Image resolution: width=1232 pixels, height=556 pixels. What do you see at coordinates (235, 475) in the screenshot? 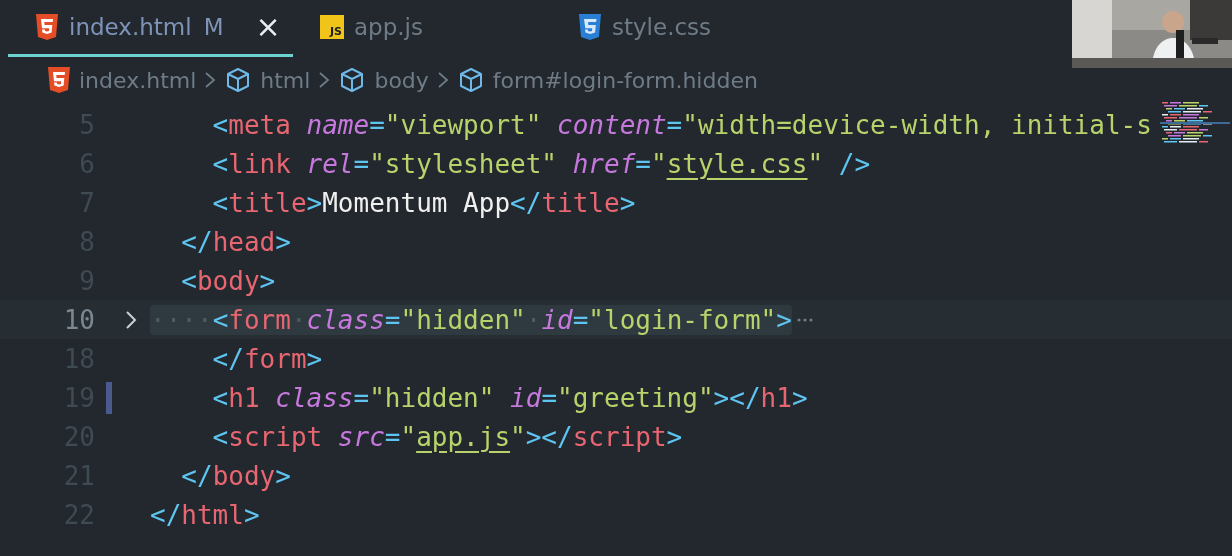
I see `code-line: </body>` at bounding box center [235, 475].